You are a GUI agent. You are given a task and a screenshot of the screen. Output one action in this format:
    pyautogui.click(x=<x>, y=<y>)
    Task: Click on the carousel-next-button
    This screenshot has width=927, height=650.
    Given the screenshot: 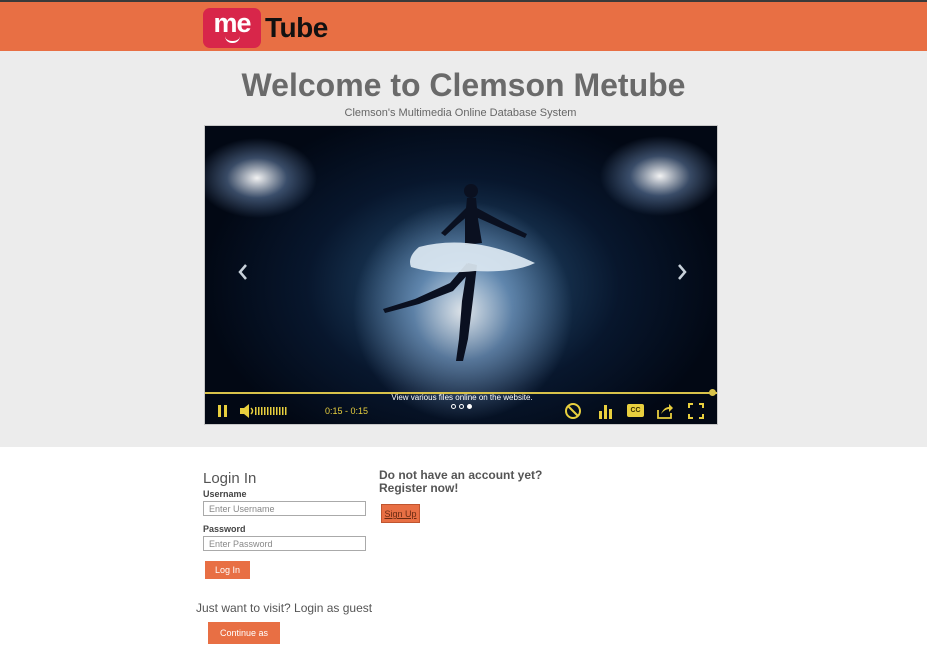 What is the action you would take?
    pyautogui.click(x=682, y=274)
    